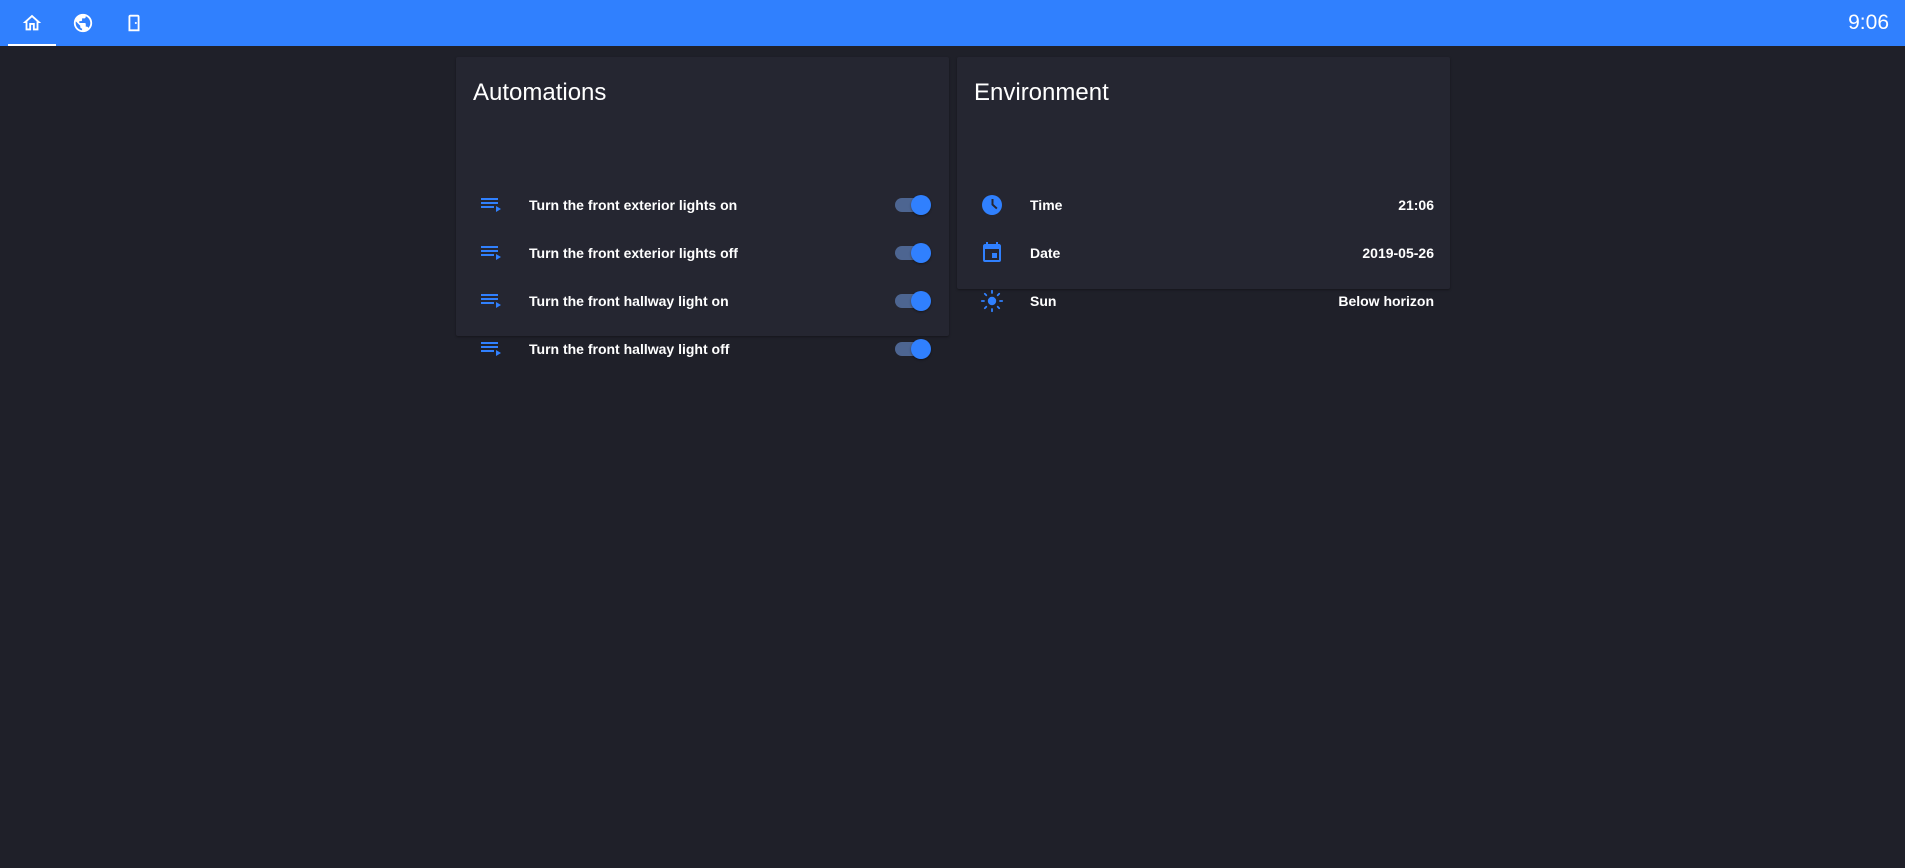  I want to click on environment-value: Below horizon, so click(1386, 301).